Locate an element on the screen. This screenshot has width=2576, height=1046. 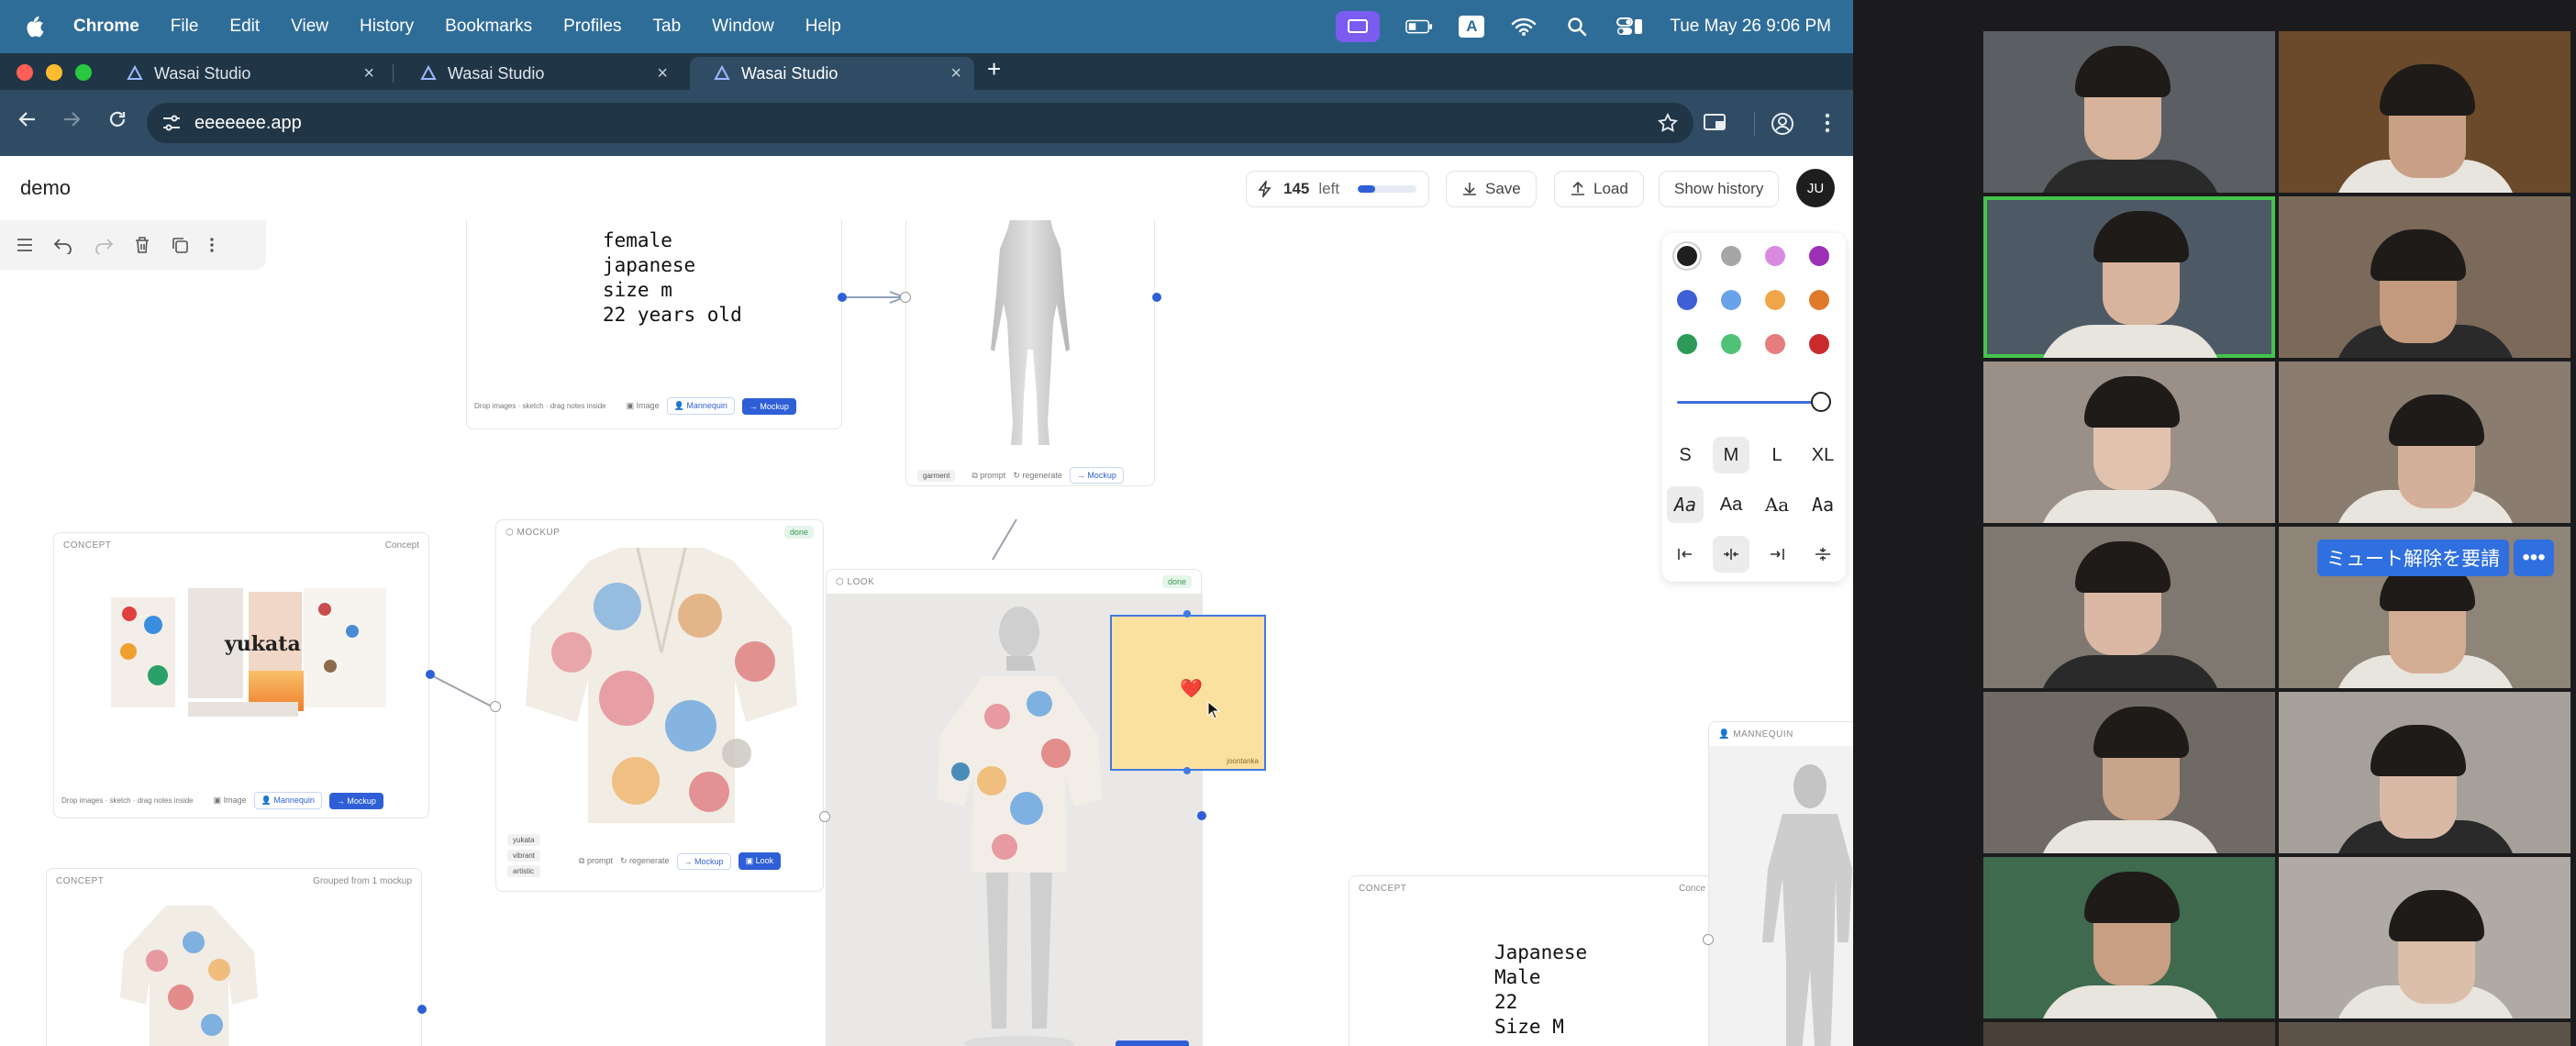
search-icon is located at coordinates (1577, 27).